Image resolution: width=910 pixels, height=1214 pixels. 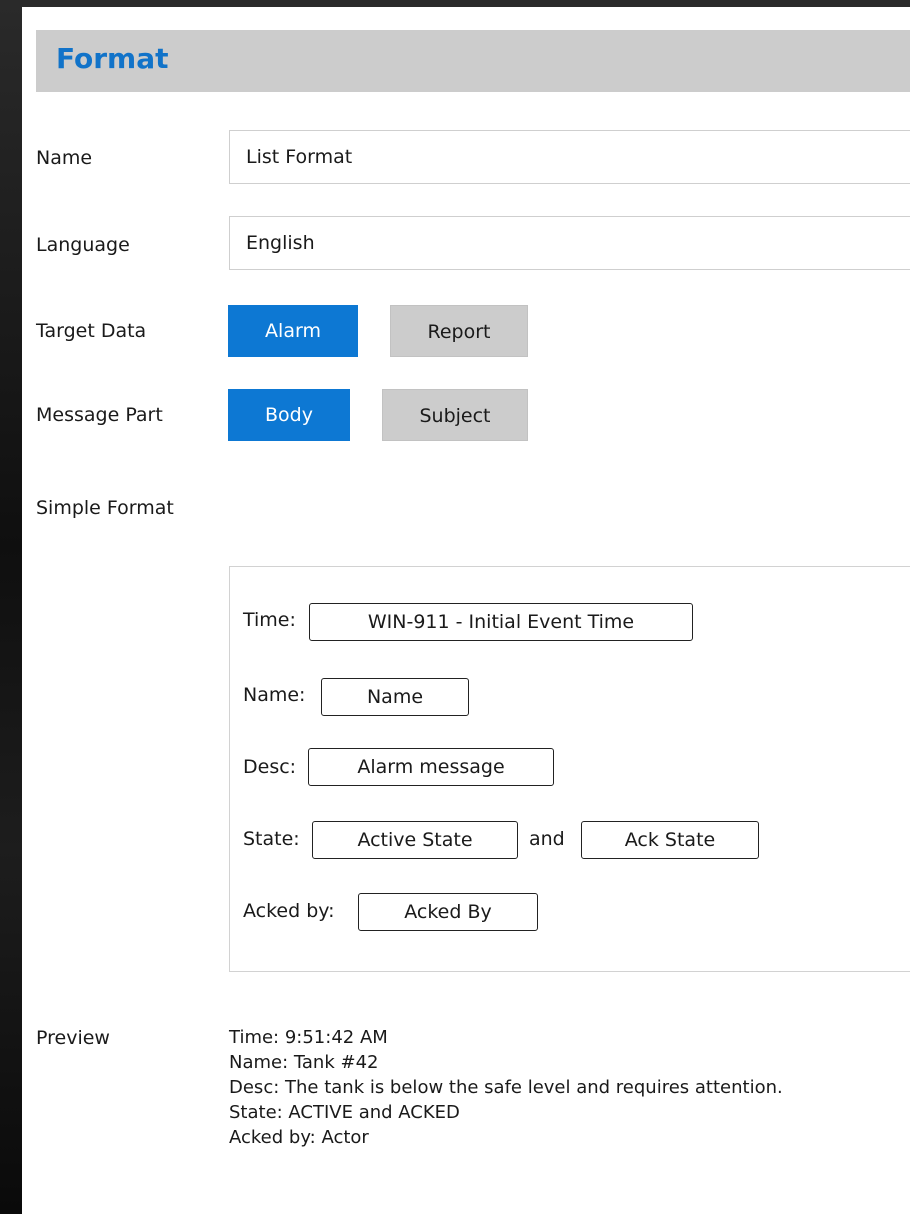 I want to click on format-state-label: State:, so click(x=271, y=839).